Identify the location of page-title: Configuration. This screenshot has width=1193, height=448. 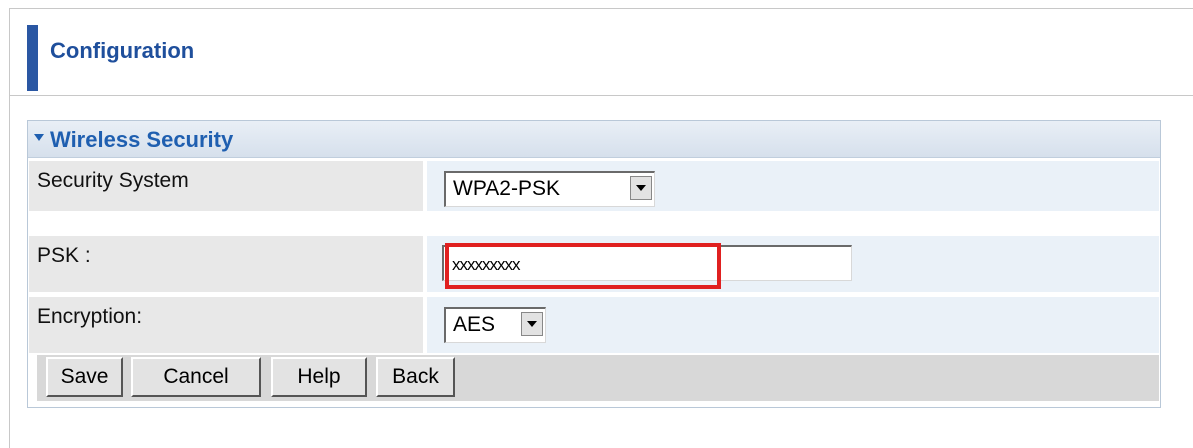
(122, 50).